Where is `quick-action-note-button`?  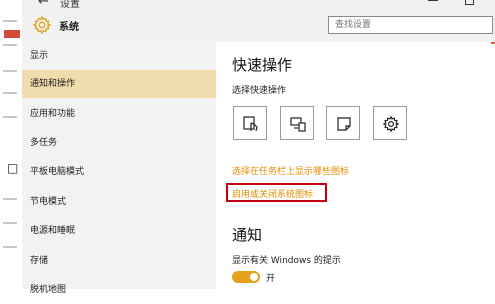
quick-action-note-button is located at coordinates (343, 123).